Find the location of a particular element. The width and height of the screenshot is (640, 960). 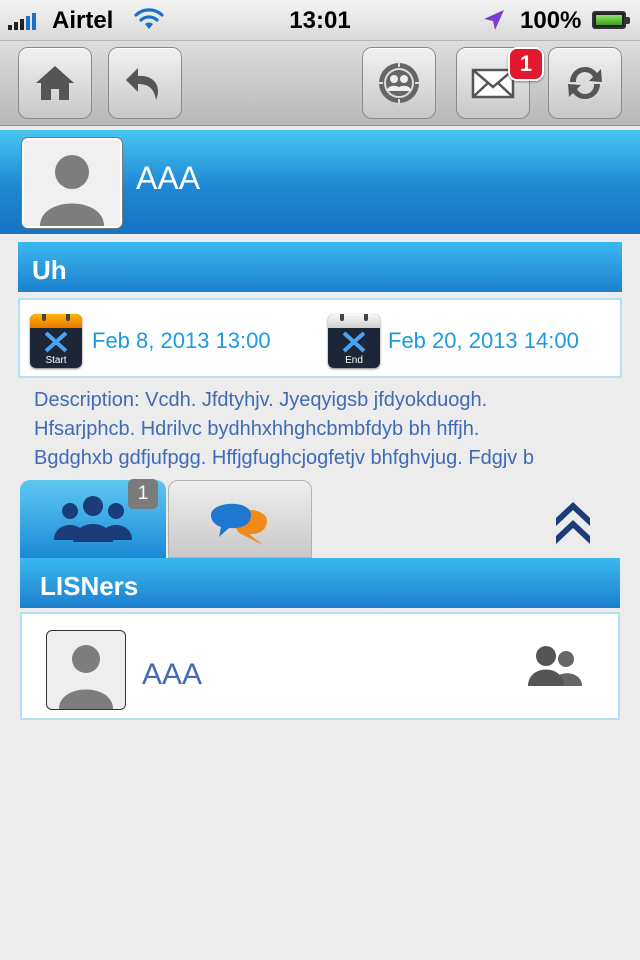

back-button is located at coordinates (145, 83).